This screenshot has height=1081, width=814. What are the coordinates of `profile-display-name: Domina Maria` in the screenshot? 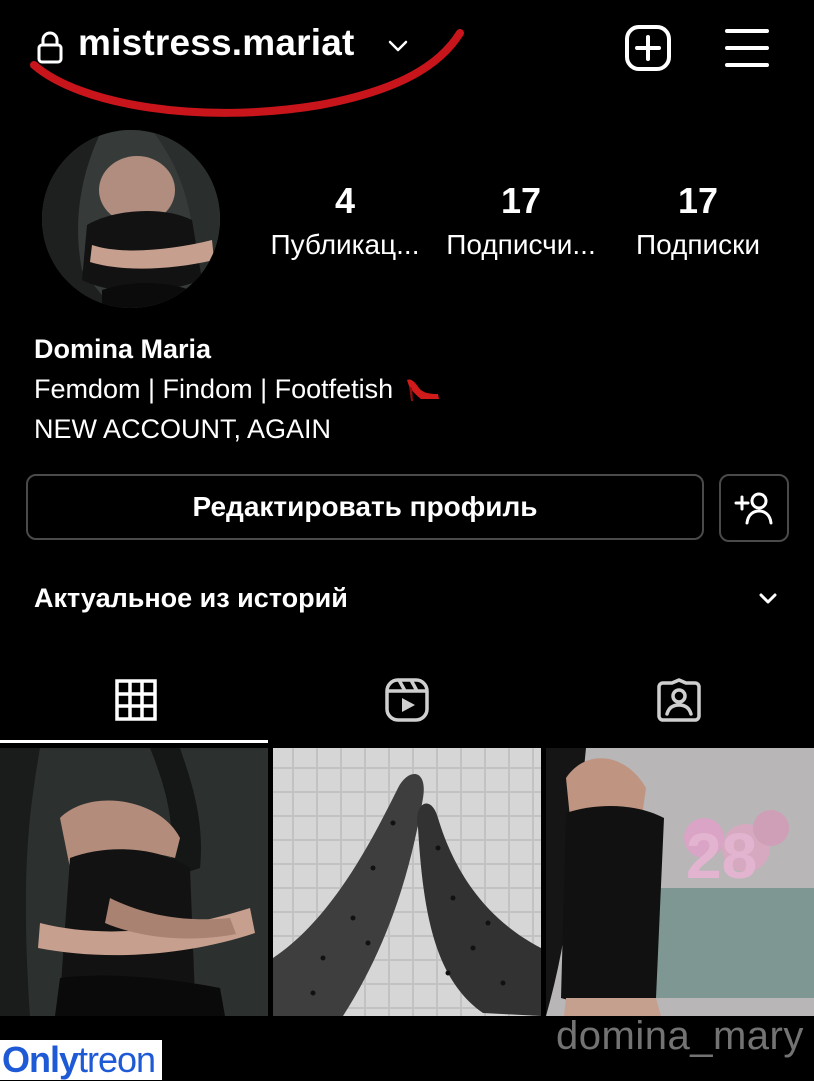 It's located at (123, 349).